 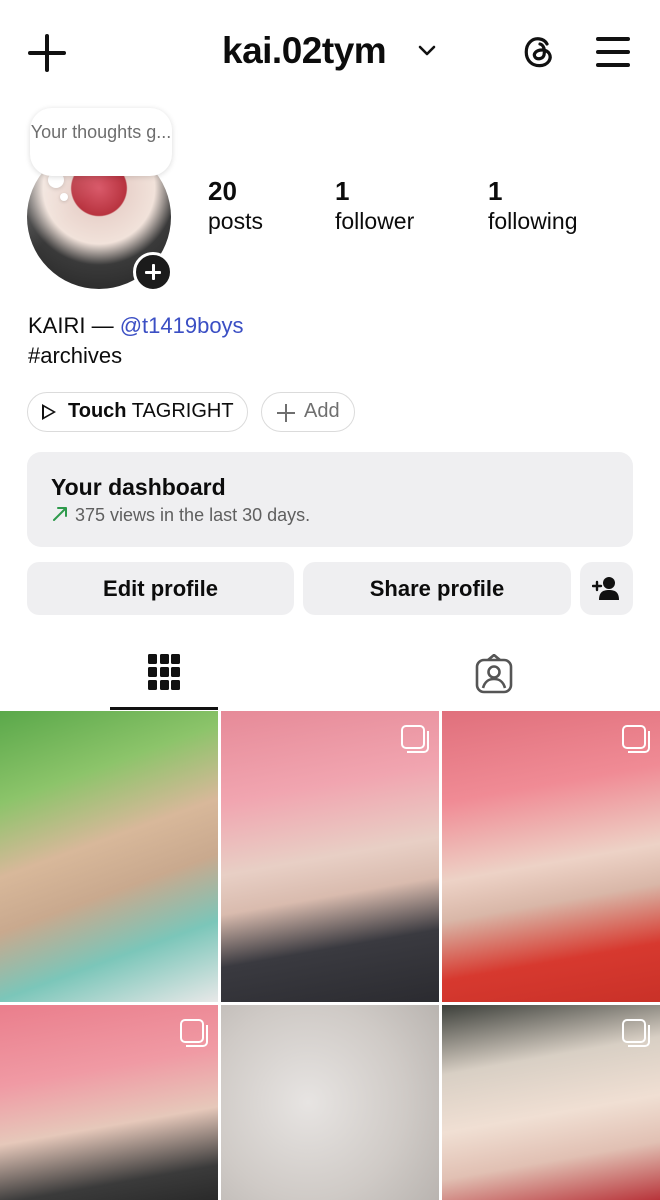 I want to click on dashboard-title: Your dashboard, so click(x=138, y=487).